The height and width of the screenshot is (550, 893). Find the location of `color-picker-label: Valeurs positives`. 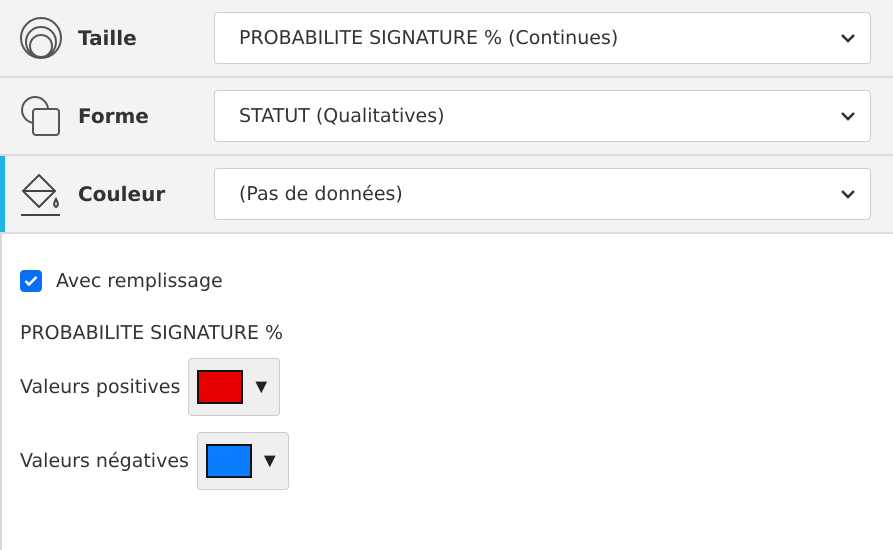

color-picker-label: Valeurs positives is located at coordinates (100, 387).